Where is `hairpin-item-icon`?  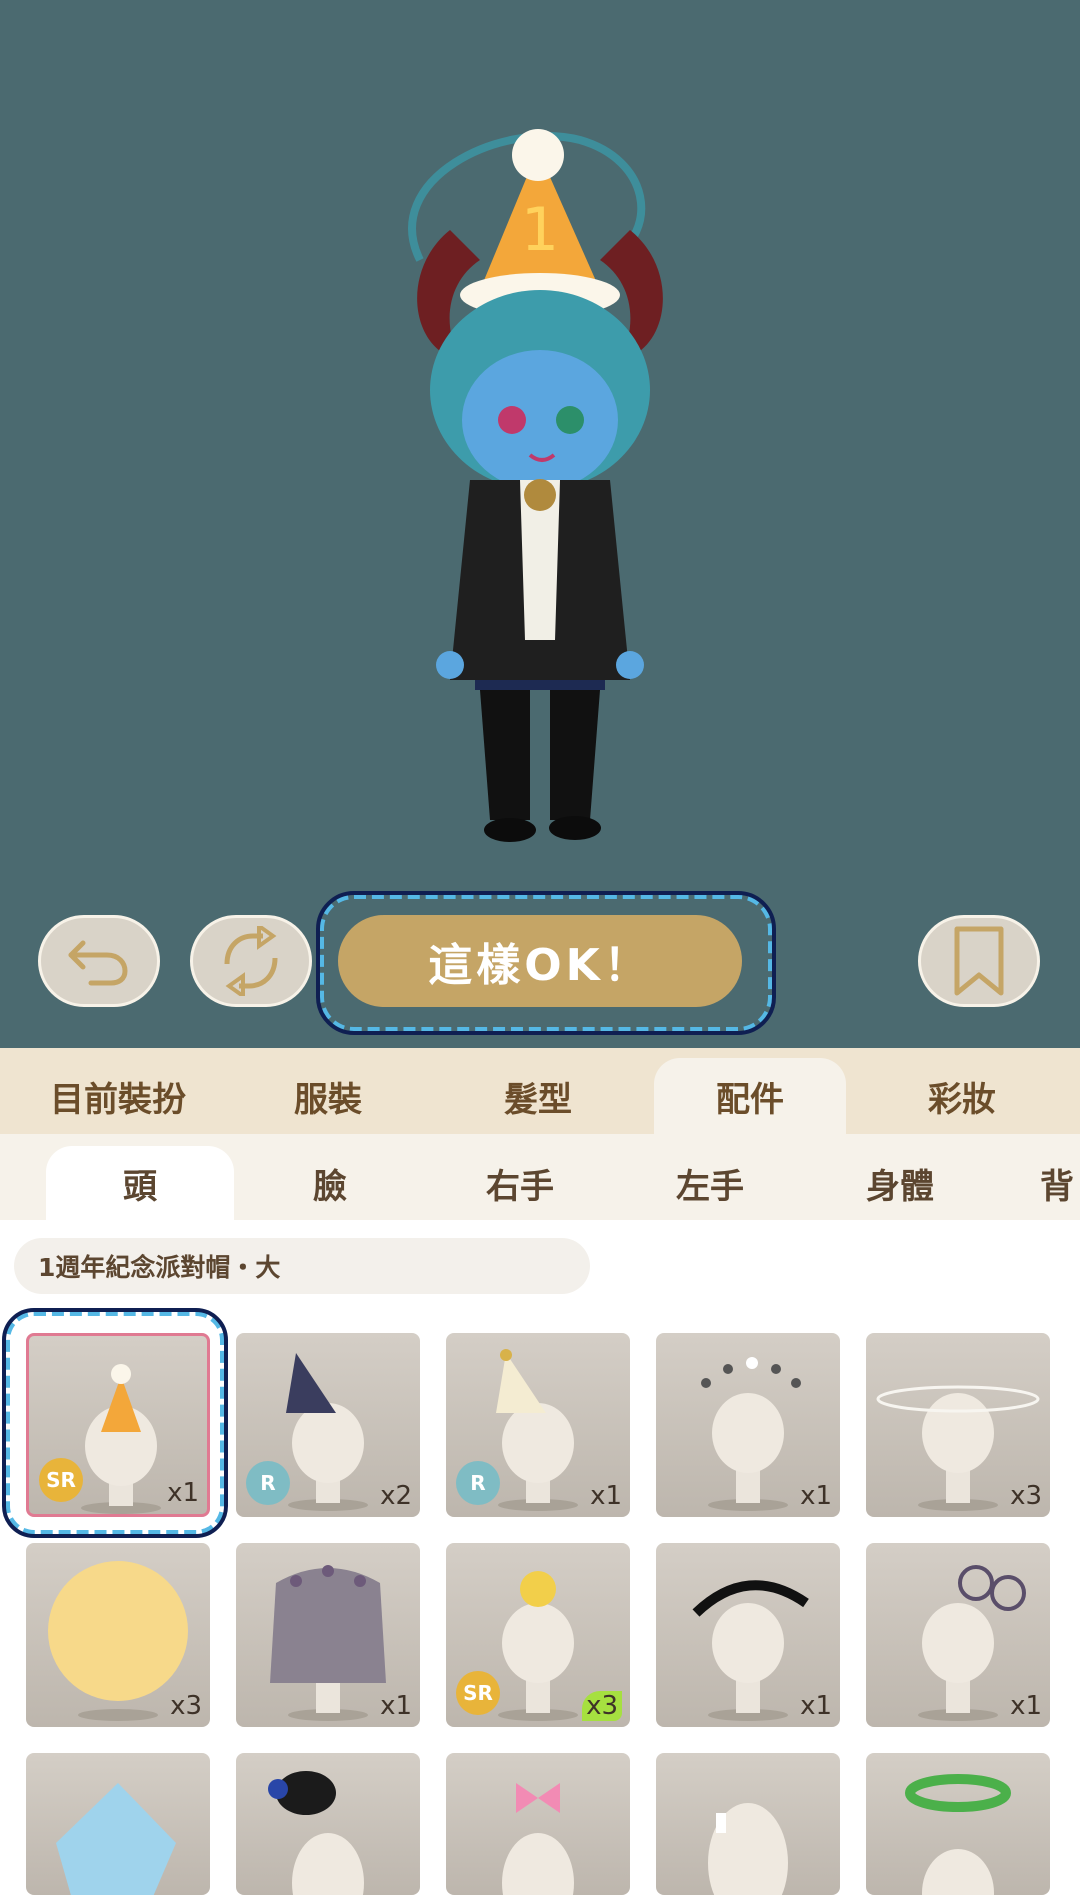
hairpin-item-icon is located at coordinates (748, 1849).